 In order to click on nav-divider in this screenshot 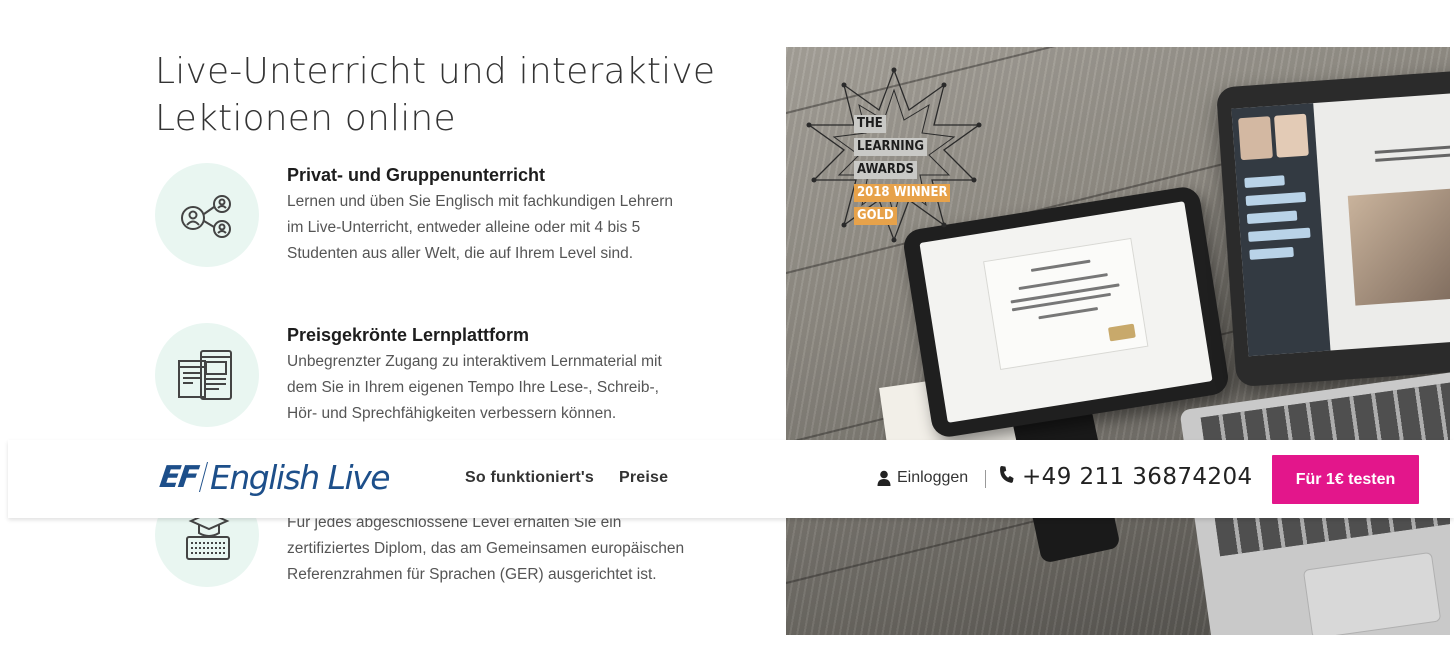, I will do `click(985, 479)`.